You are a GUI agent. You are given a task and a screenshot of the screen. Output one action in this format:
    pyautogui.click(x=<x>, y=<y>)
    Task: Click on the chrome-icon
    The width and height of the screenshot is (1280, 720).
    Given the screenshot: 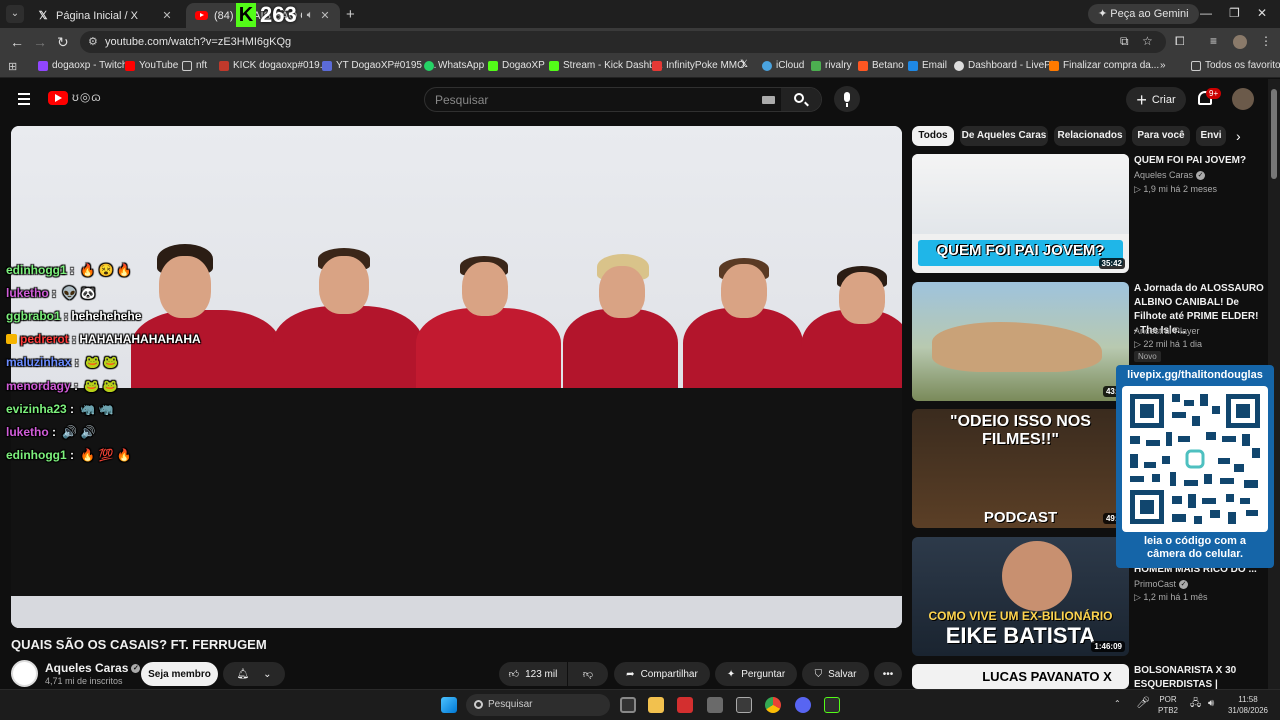 What is the action you would take?
    pyautogui.click(x=773, y=705)
    